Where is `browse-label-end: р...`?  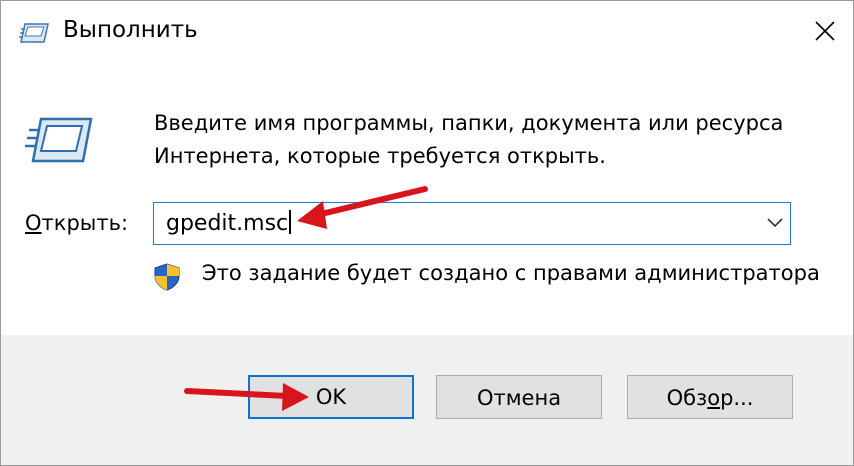
browse-label-end: р... is located at coordinates (737, 398).